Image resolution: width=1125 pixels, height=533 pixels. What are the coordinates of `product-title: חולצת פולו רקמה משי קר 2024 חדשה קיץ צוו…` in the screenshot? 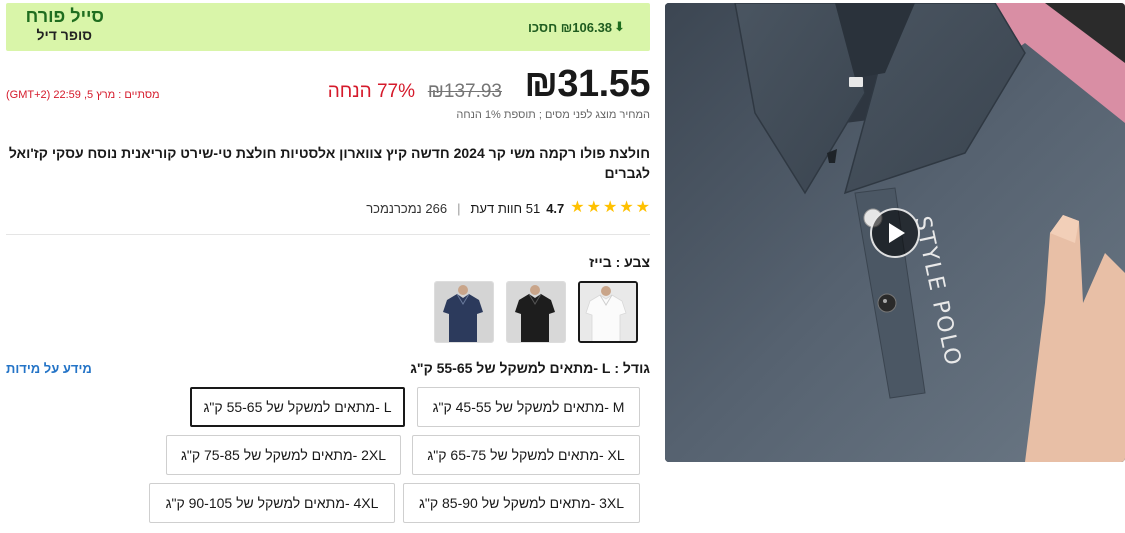 It's located at (329, 163).